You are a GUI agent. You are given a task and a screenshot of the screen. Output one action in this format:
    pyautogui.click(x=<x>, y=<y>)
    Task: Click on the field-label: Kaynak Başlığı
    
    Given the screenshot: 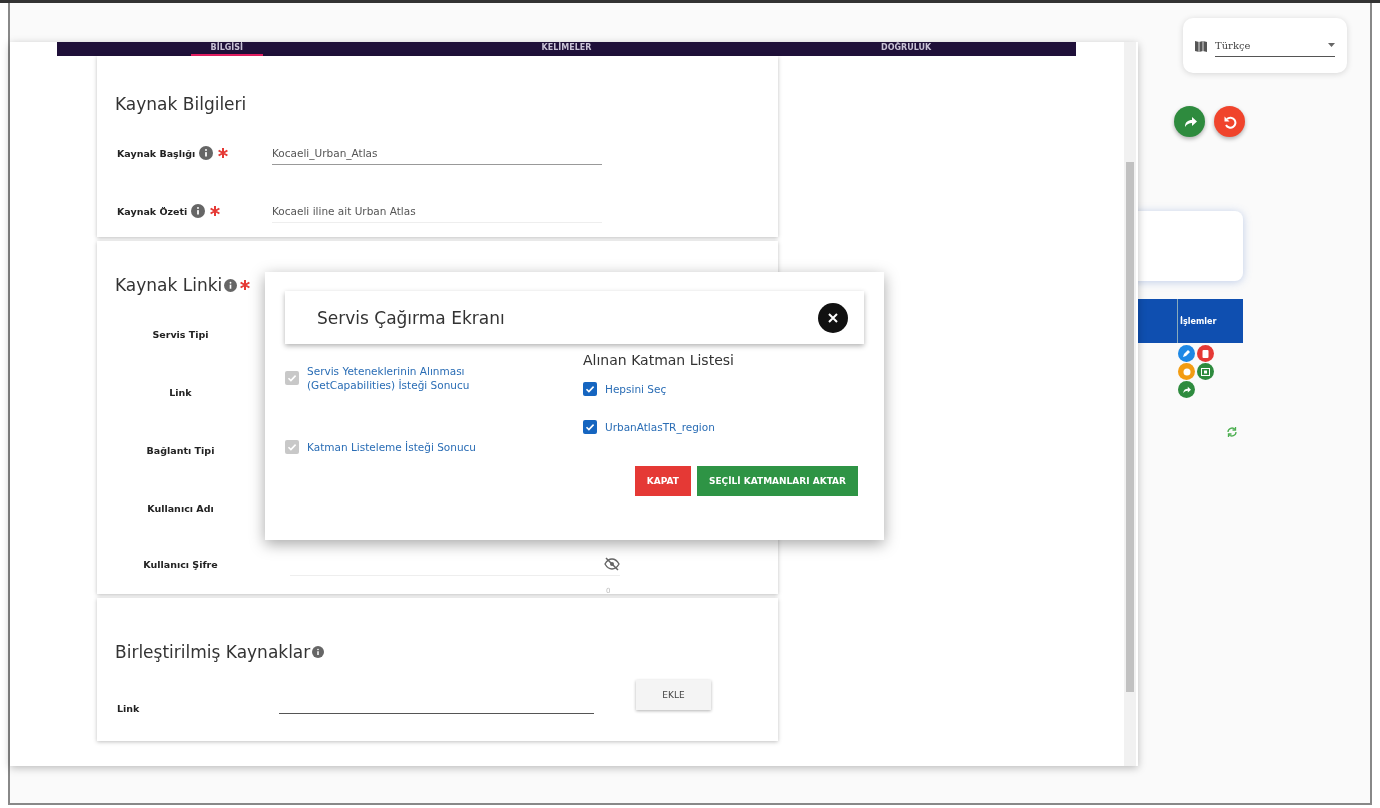 What is the action you would take?
    pyautogui.click(x=156, y=153)
    